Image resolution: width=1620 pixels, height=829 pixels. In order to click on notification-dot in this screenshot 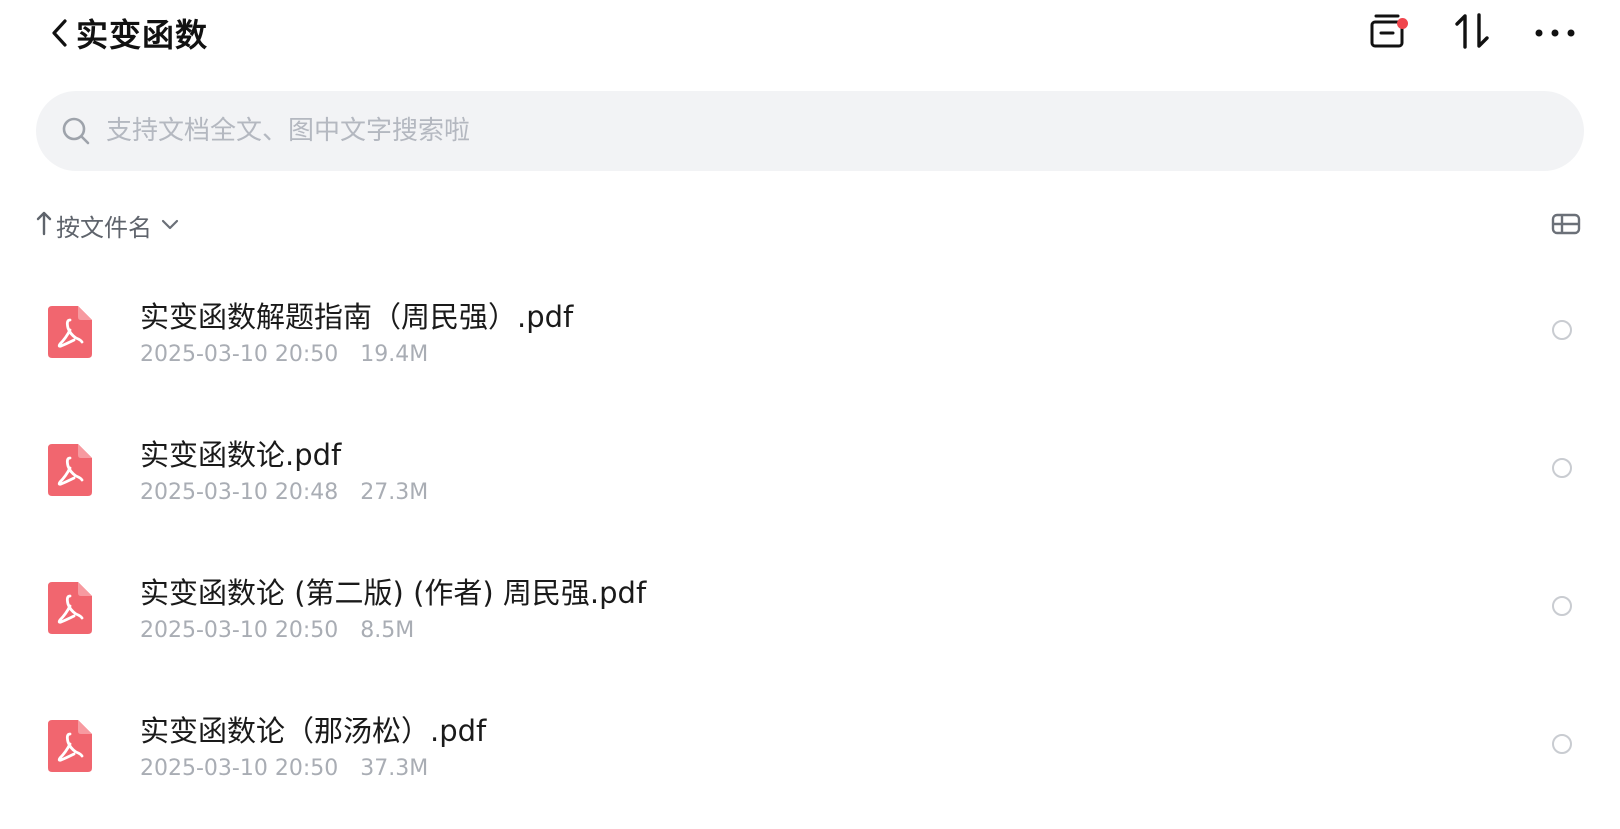, I will do `click(1402, 23)`.